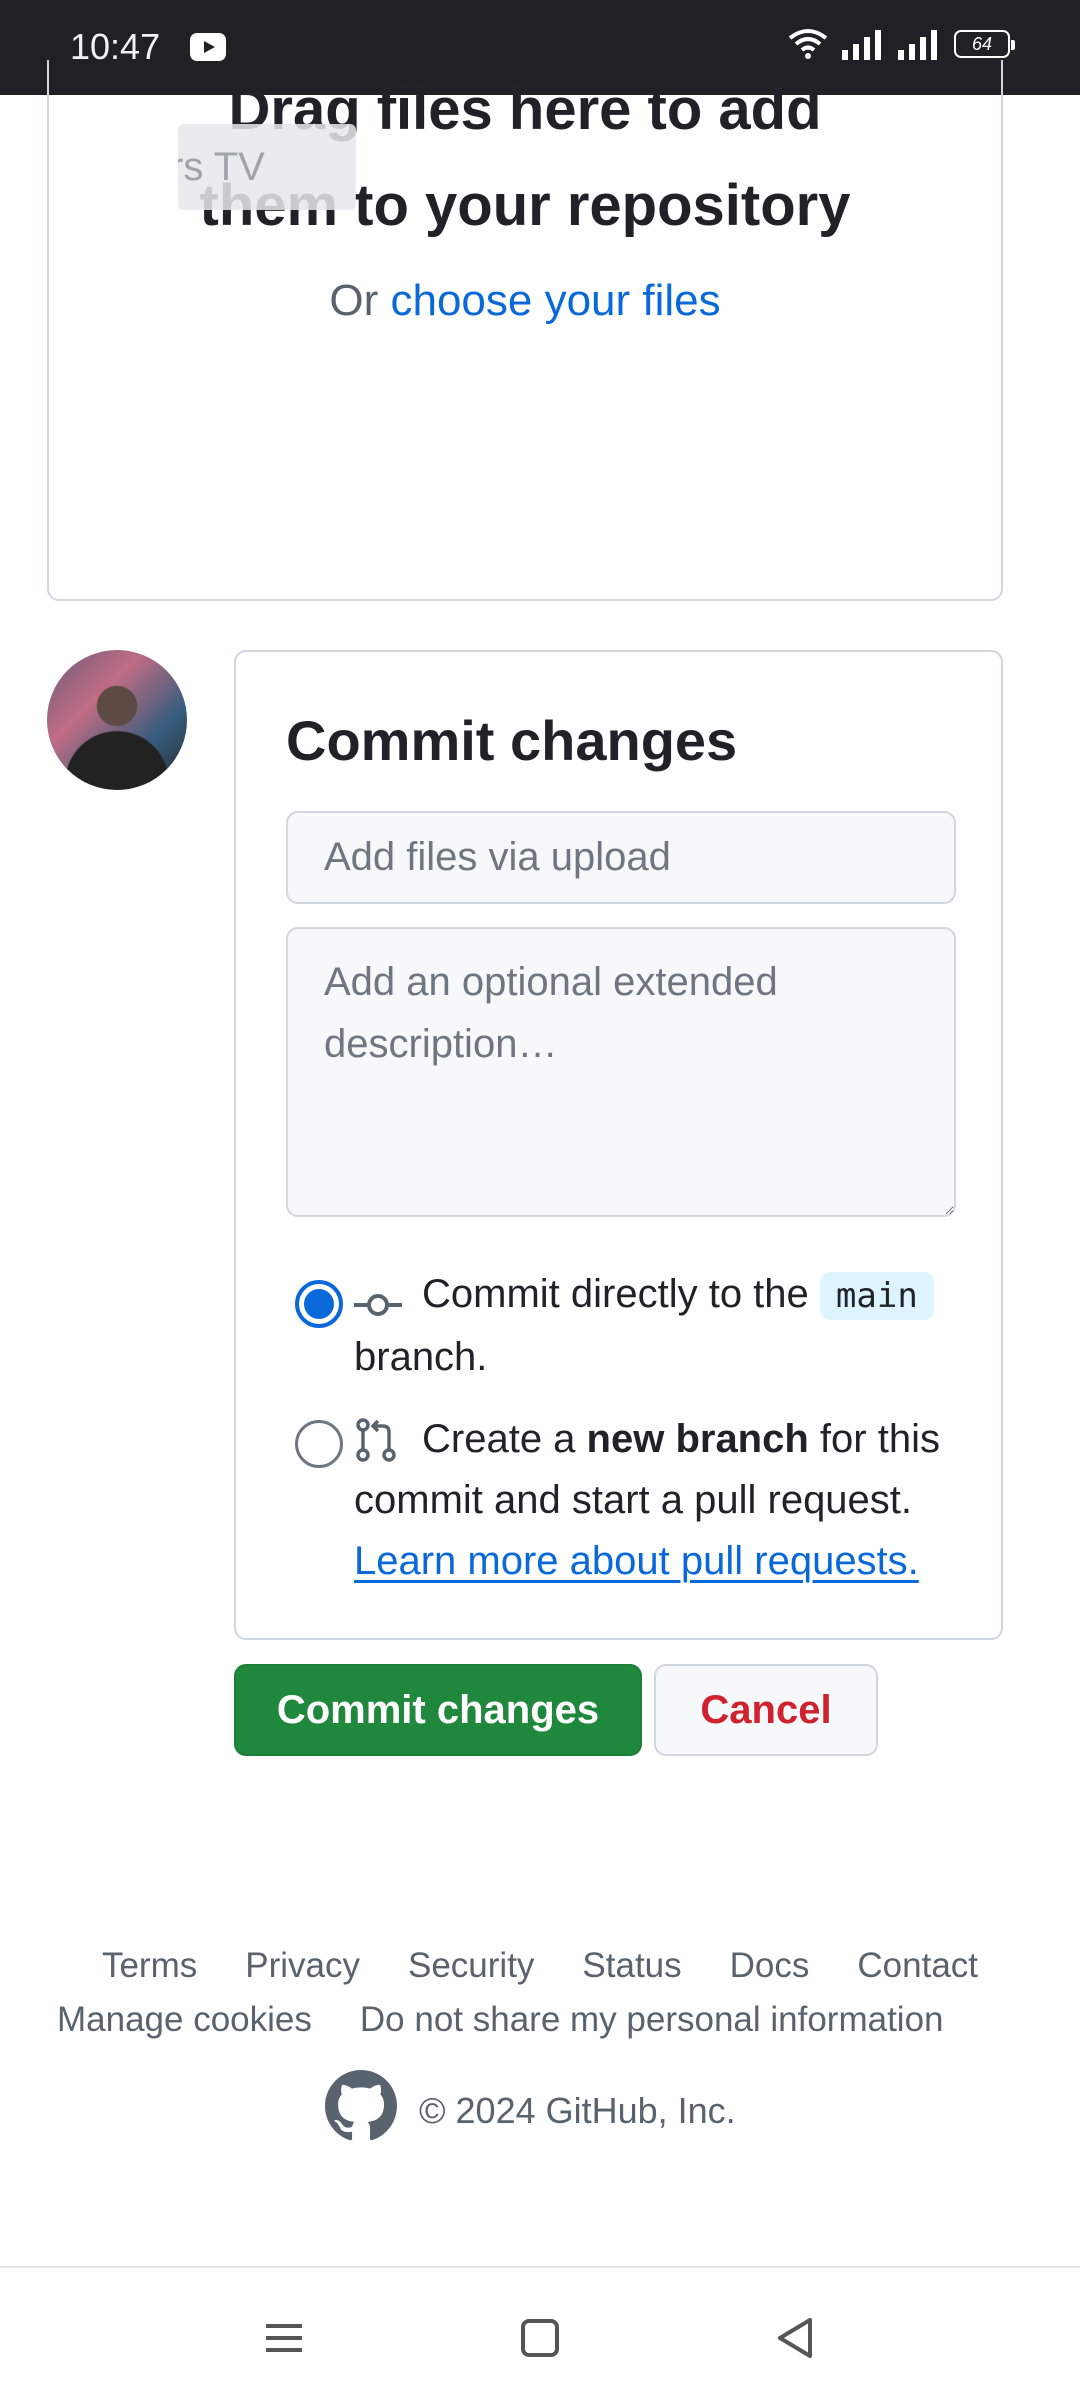 This screenshot has height=2400, width=1080. What do you see at coordinates (525, 205) in the screenshot?
I see `dropzone-heading-line2: them to your repository` at bounding box center [525, 205].